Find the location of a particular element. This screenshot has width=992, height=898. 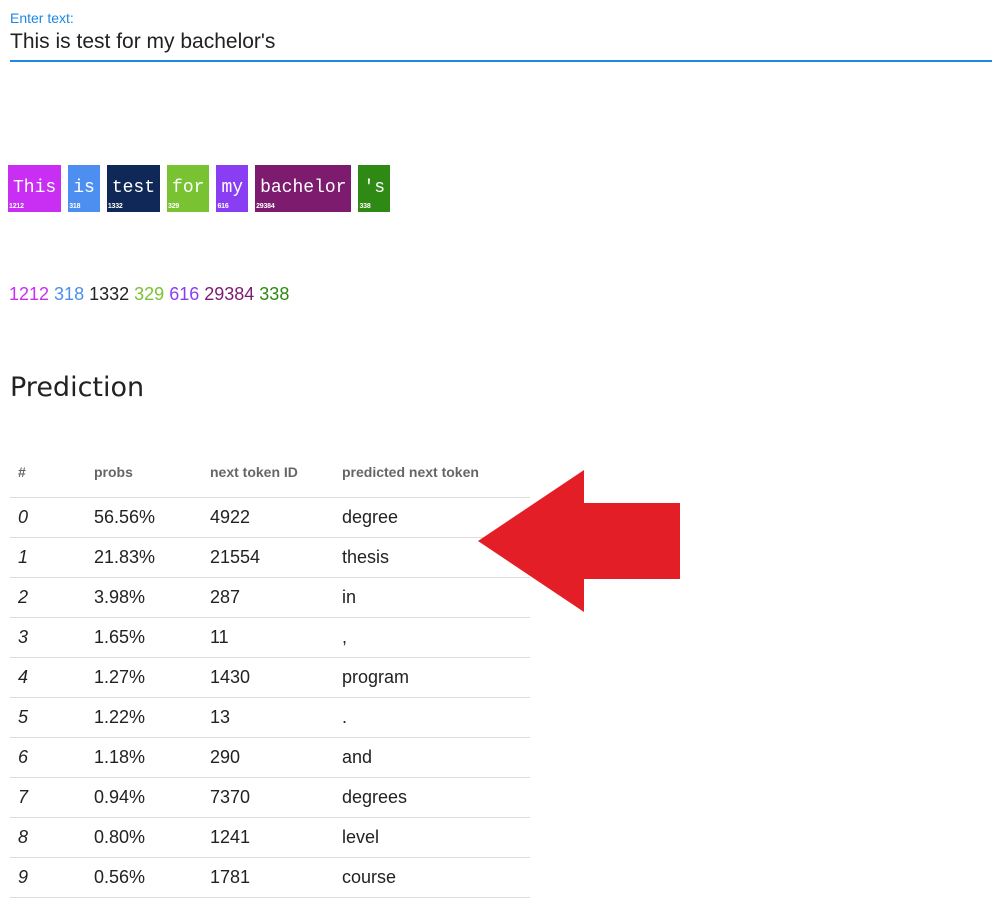

prediction-heading: Prediction is located at coordinates (77, 387).